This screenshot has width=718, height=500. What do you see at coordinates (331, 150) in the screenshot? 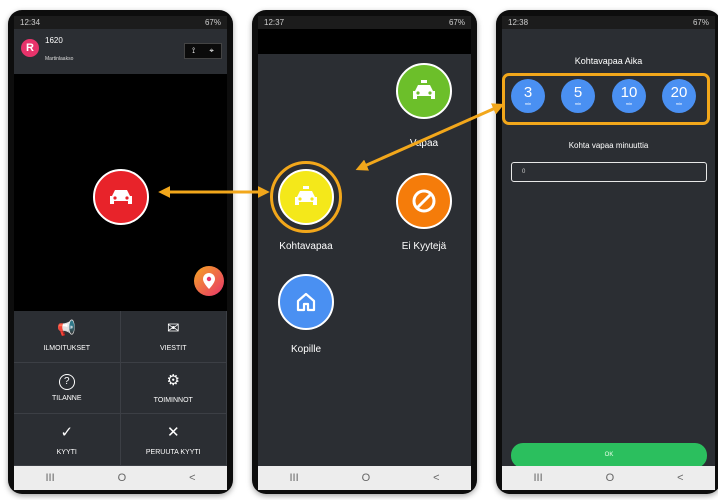
I see `connector-arrows` at bounding box center [331, 150].